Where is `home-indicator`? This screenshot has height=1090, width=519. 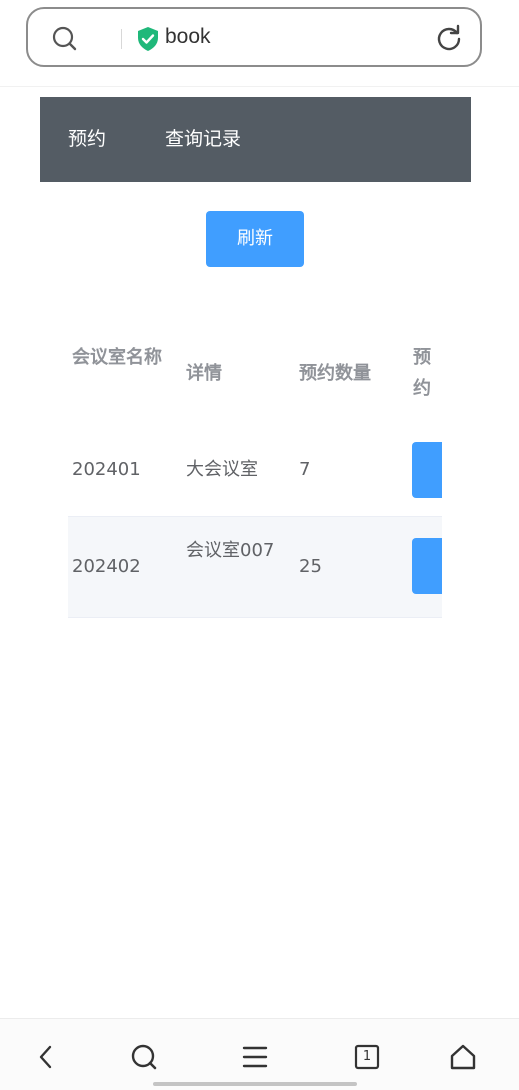
home-indicator is located at coordinates (255, 1084).